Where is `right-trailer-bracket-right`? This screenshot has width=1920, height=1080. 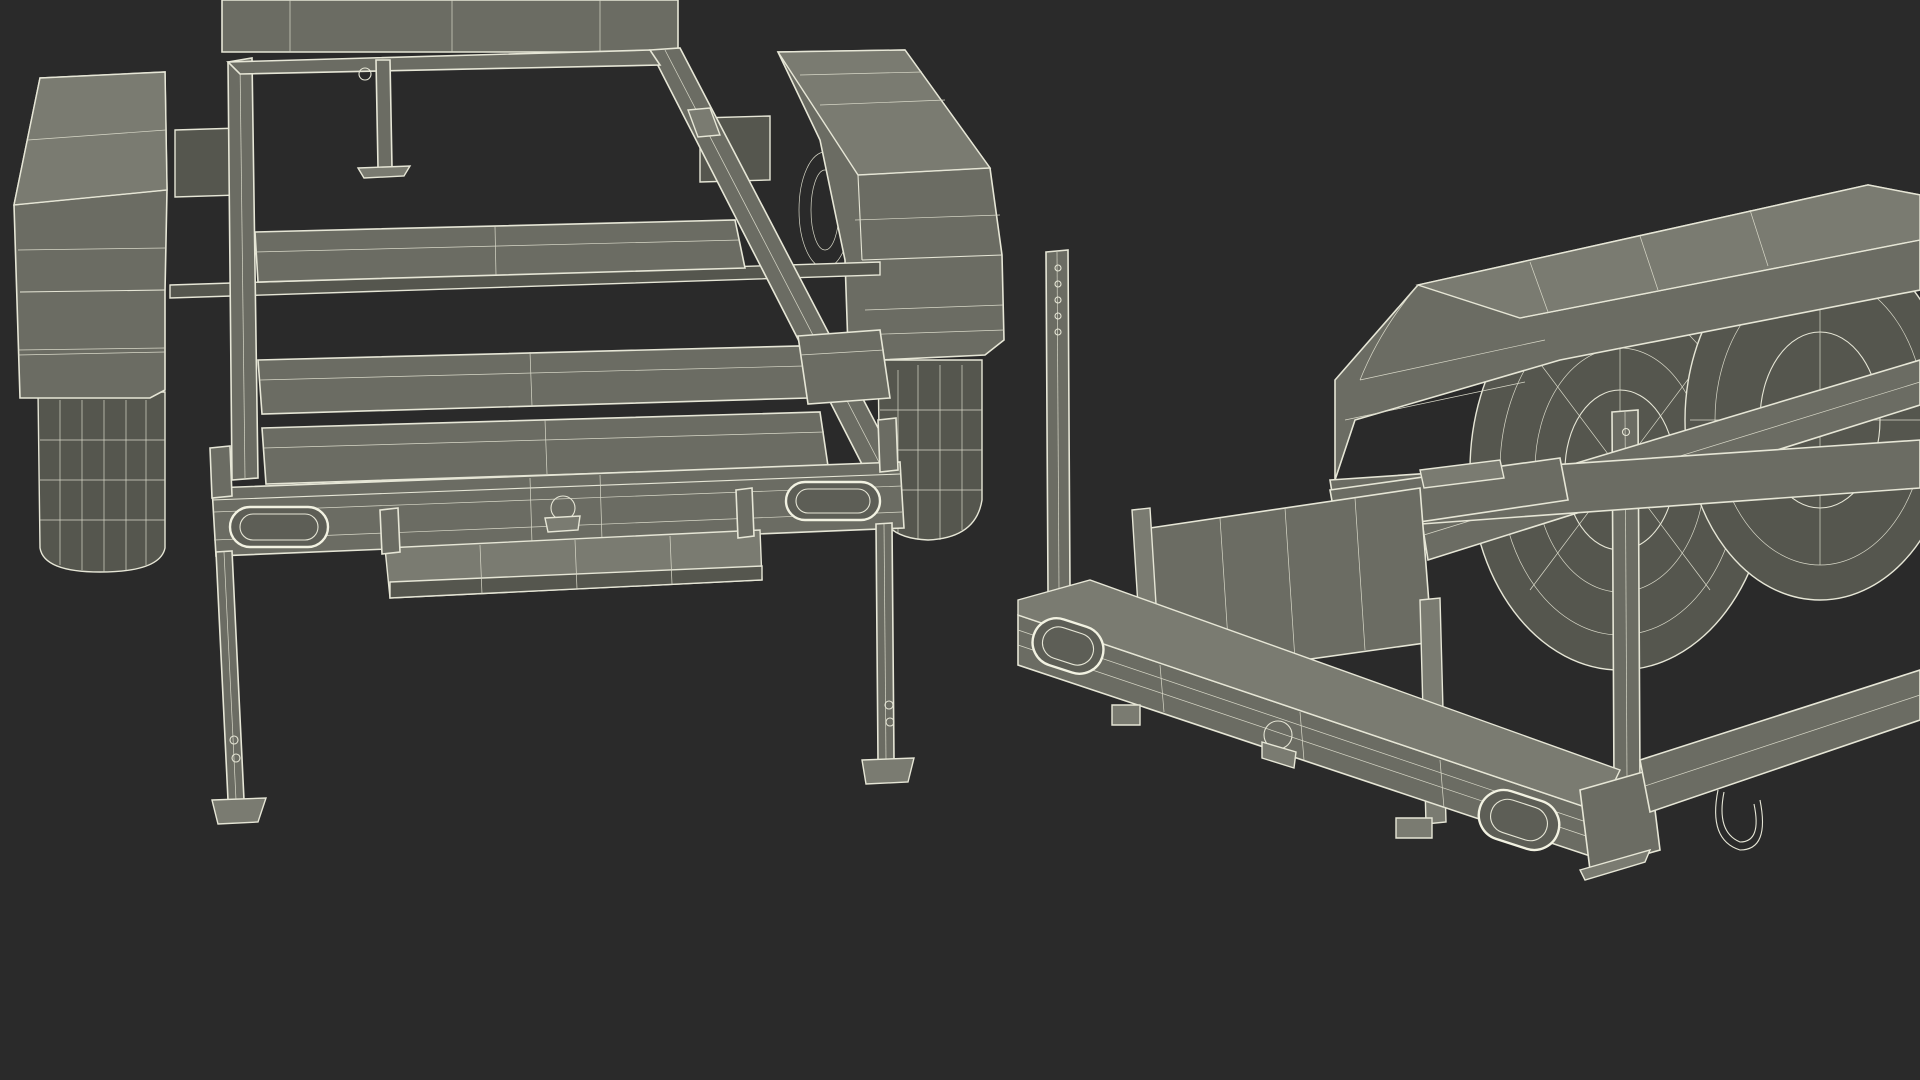
right-trailer-bracket-right is located at coordinates (1414, 828).